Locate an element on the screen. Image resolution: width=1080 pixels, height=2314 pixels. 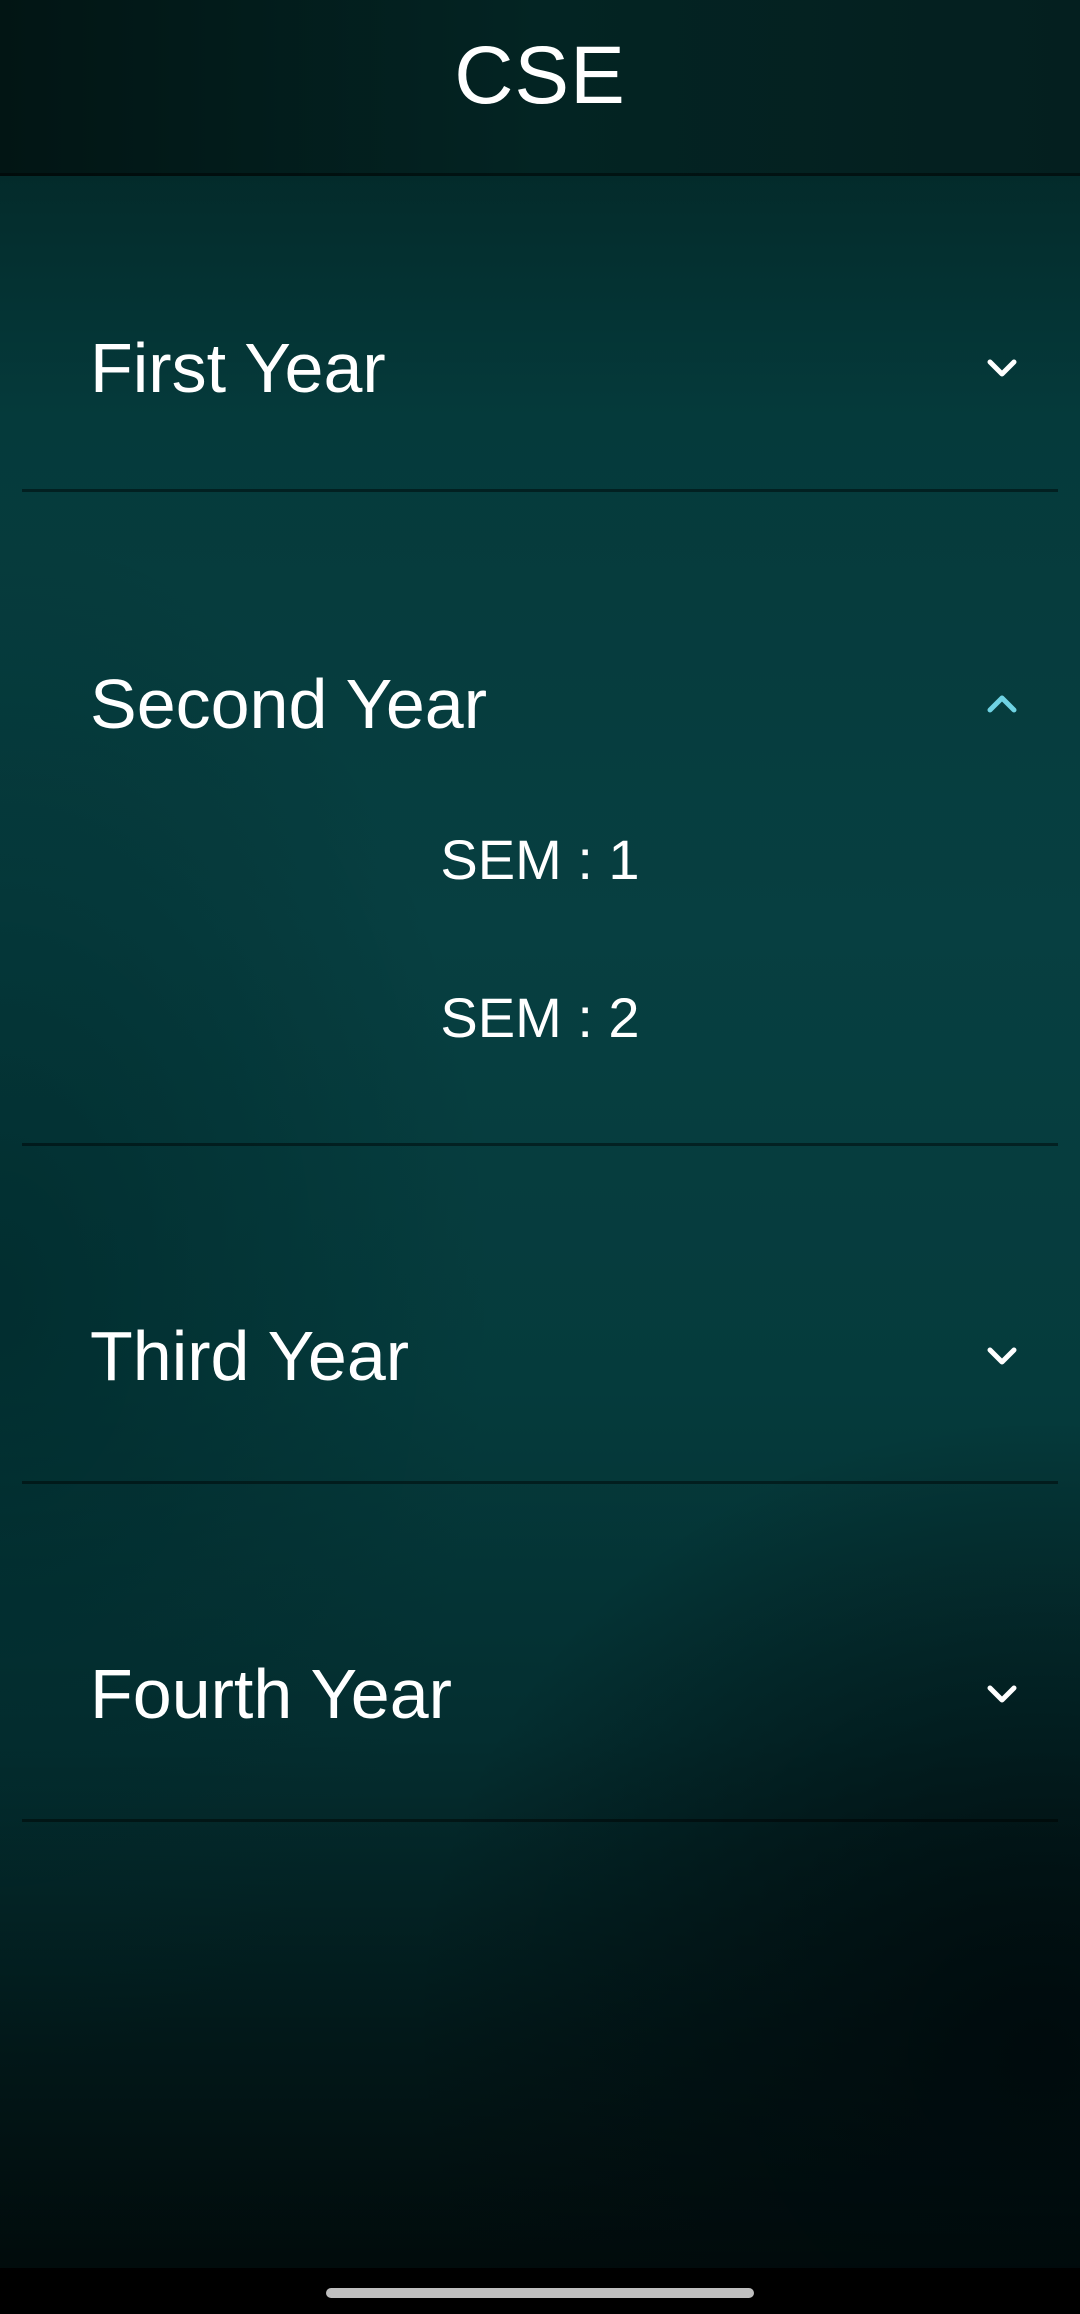
chevron-up-icon is located at coordinates (1002, 704).